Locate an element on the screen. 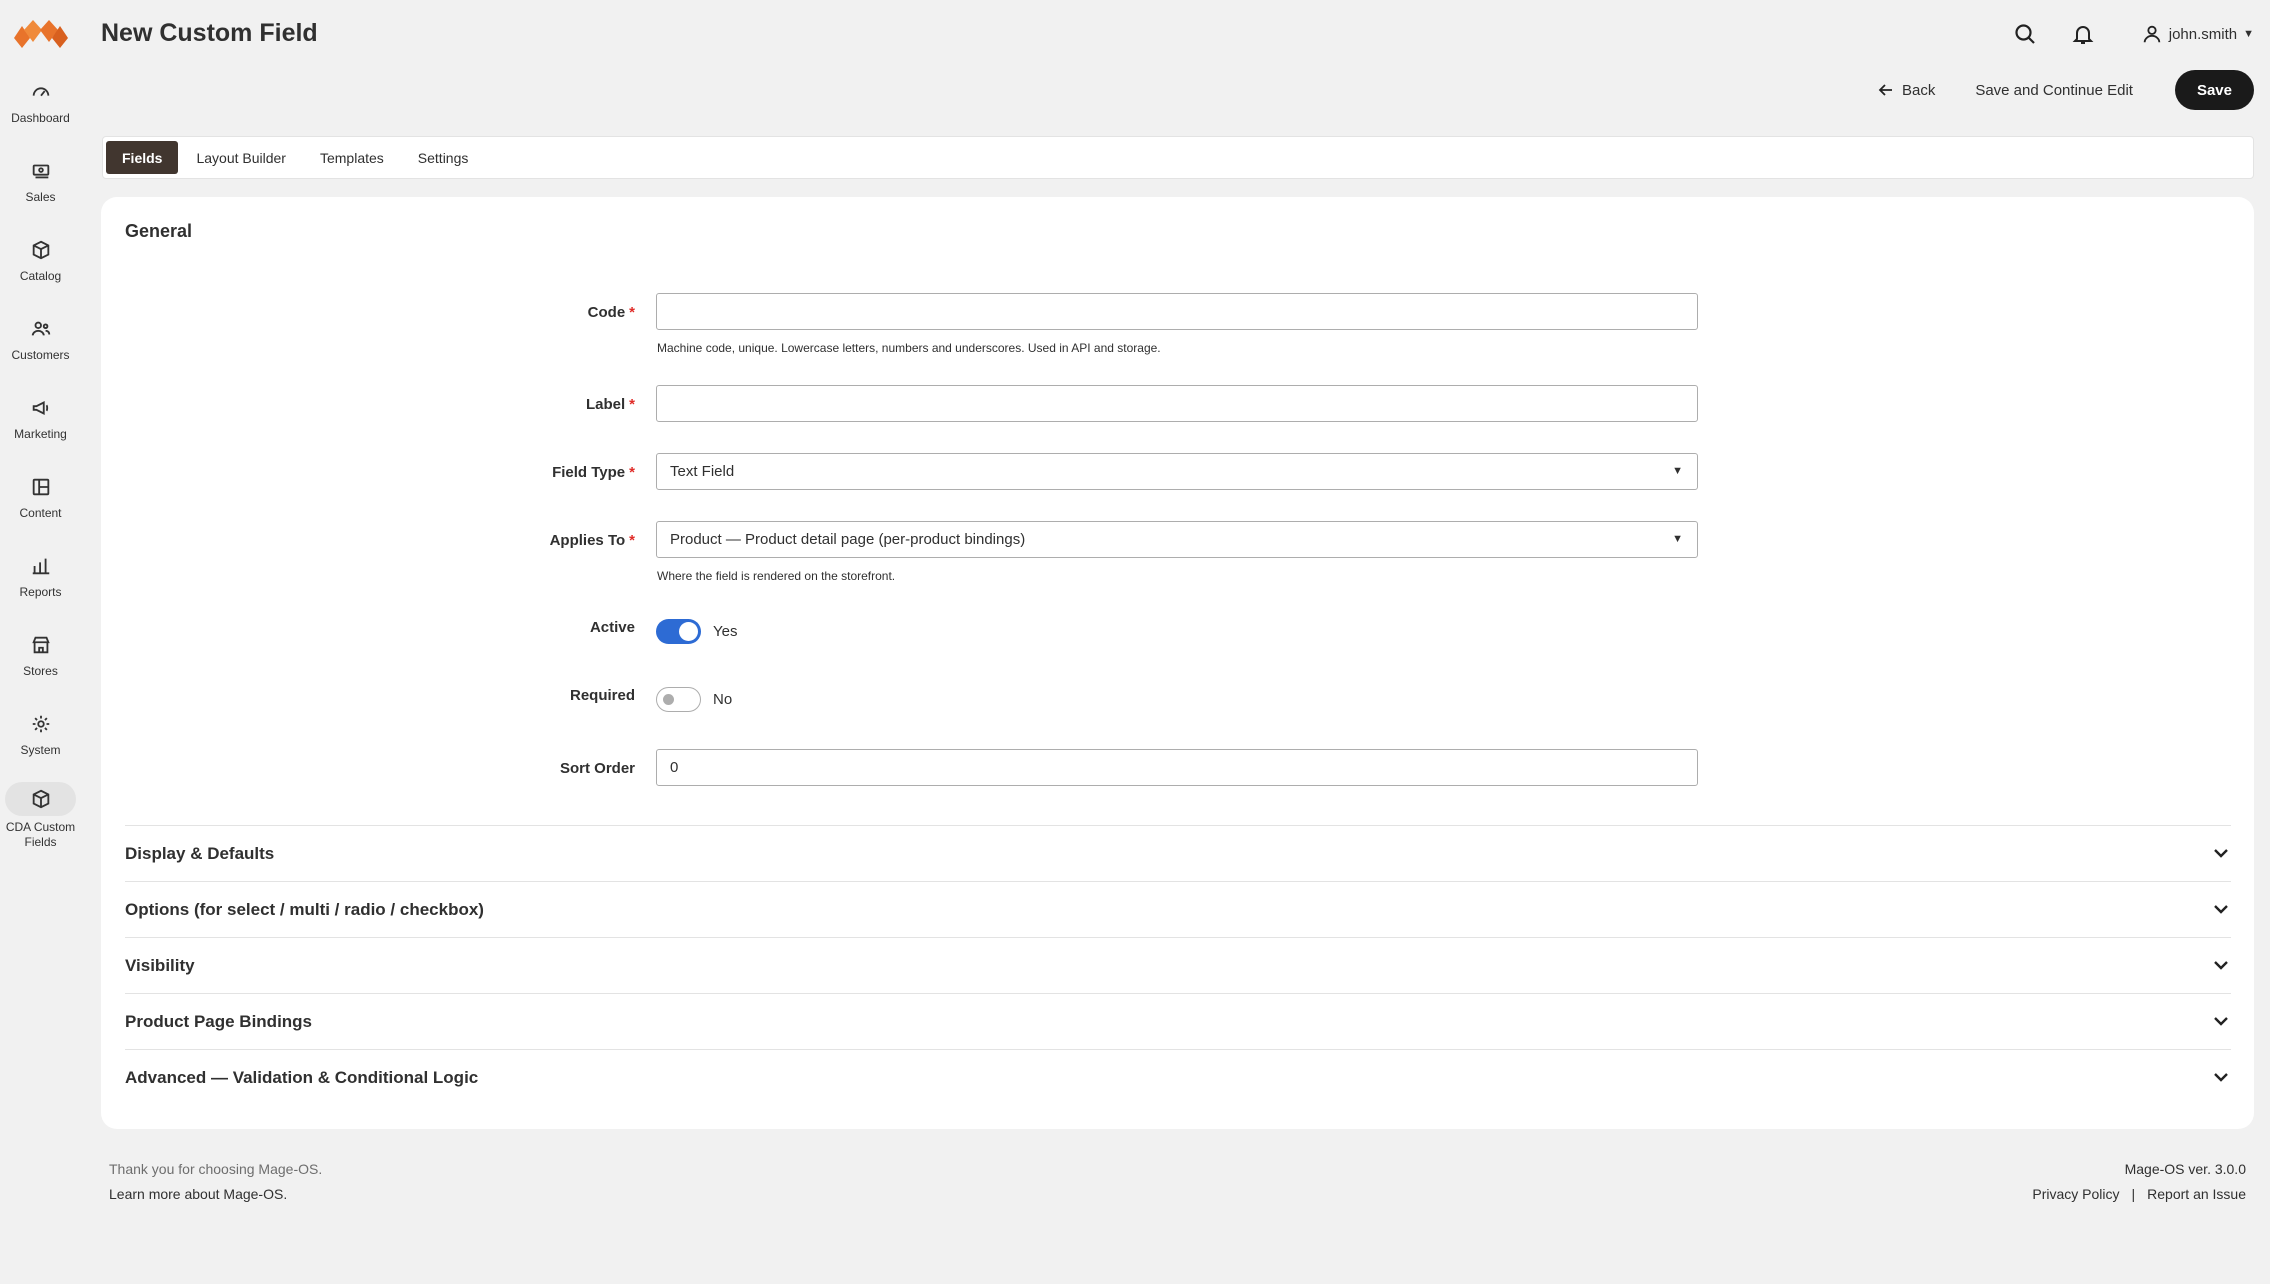 The image size is (2270, 1284). section-title: Display & Defaults is located at coordinates (200, 853).